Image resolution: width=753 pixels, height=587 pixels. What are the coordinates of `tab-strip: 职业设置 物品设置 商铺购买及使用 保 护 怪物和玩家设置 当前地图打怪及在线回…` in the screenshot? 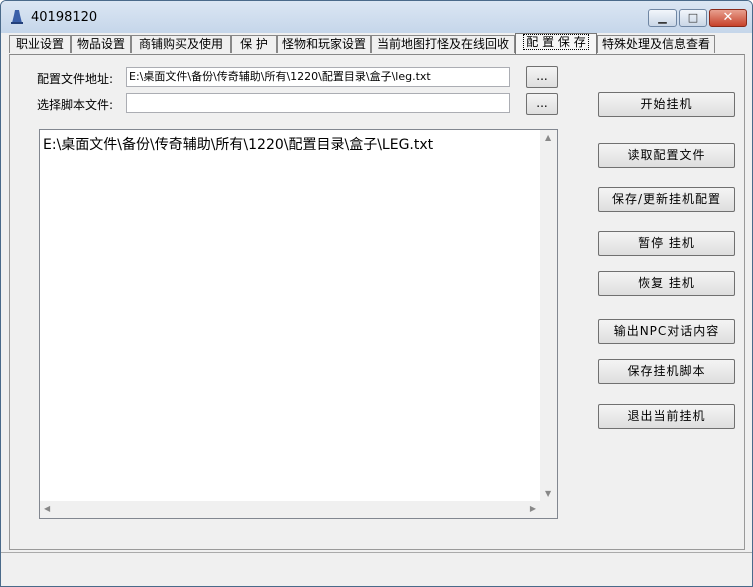 It's located at (377, 44).